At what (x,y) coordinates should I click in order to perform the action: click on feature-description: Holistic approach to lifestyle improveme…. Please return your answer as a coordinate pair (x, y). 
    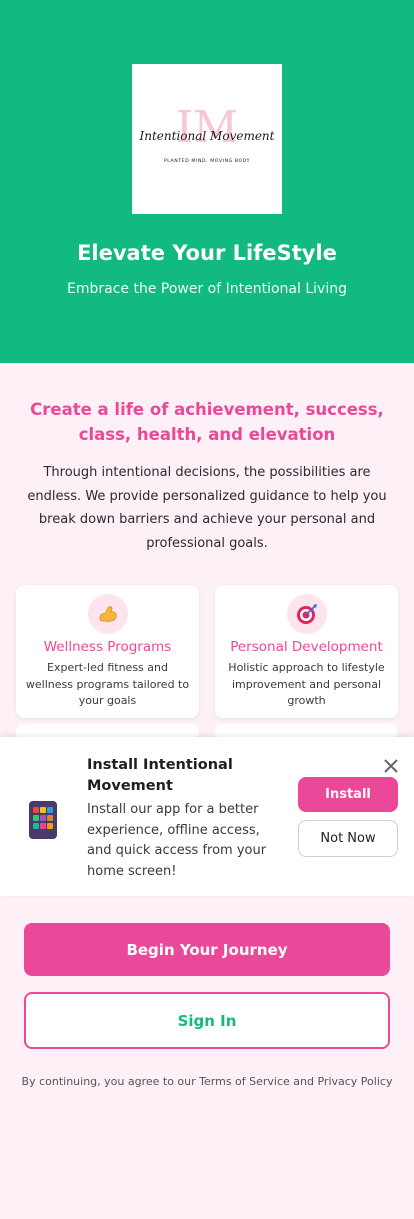
    Looking at the image, I should click on (306, 684).